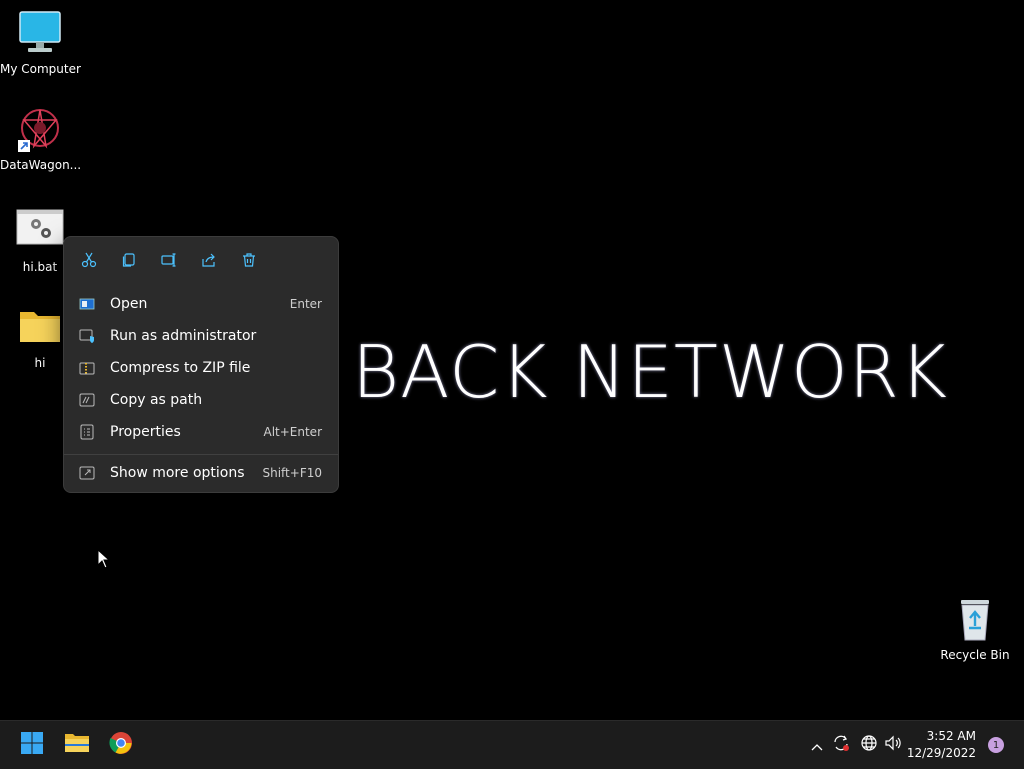  Describe the element at coordinates (201, 304) in the screenshot. I see `menu-item-open: Open Enter` at that location.